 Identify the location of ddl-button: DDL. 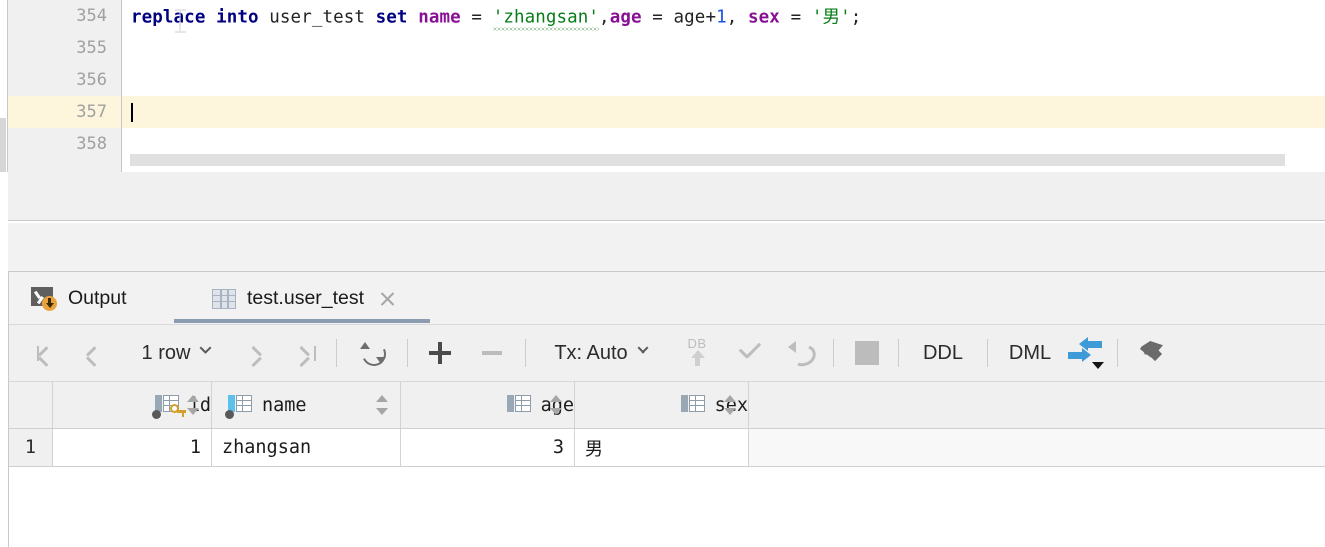
(943, 353).